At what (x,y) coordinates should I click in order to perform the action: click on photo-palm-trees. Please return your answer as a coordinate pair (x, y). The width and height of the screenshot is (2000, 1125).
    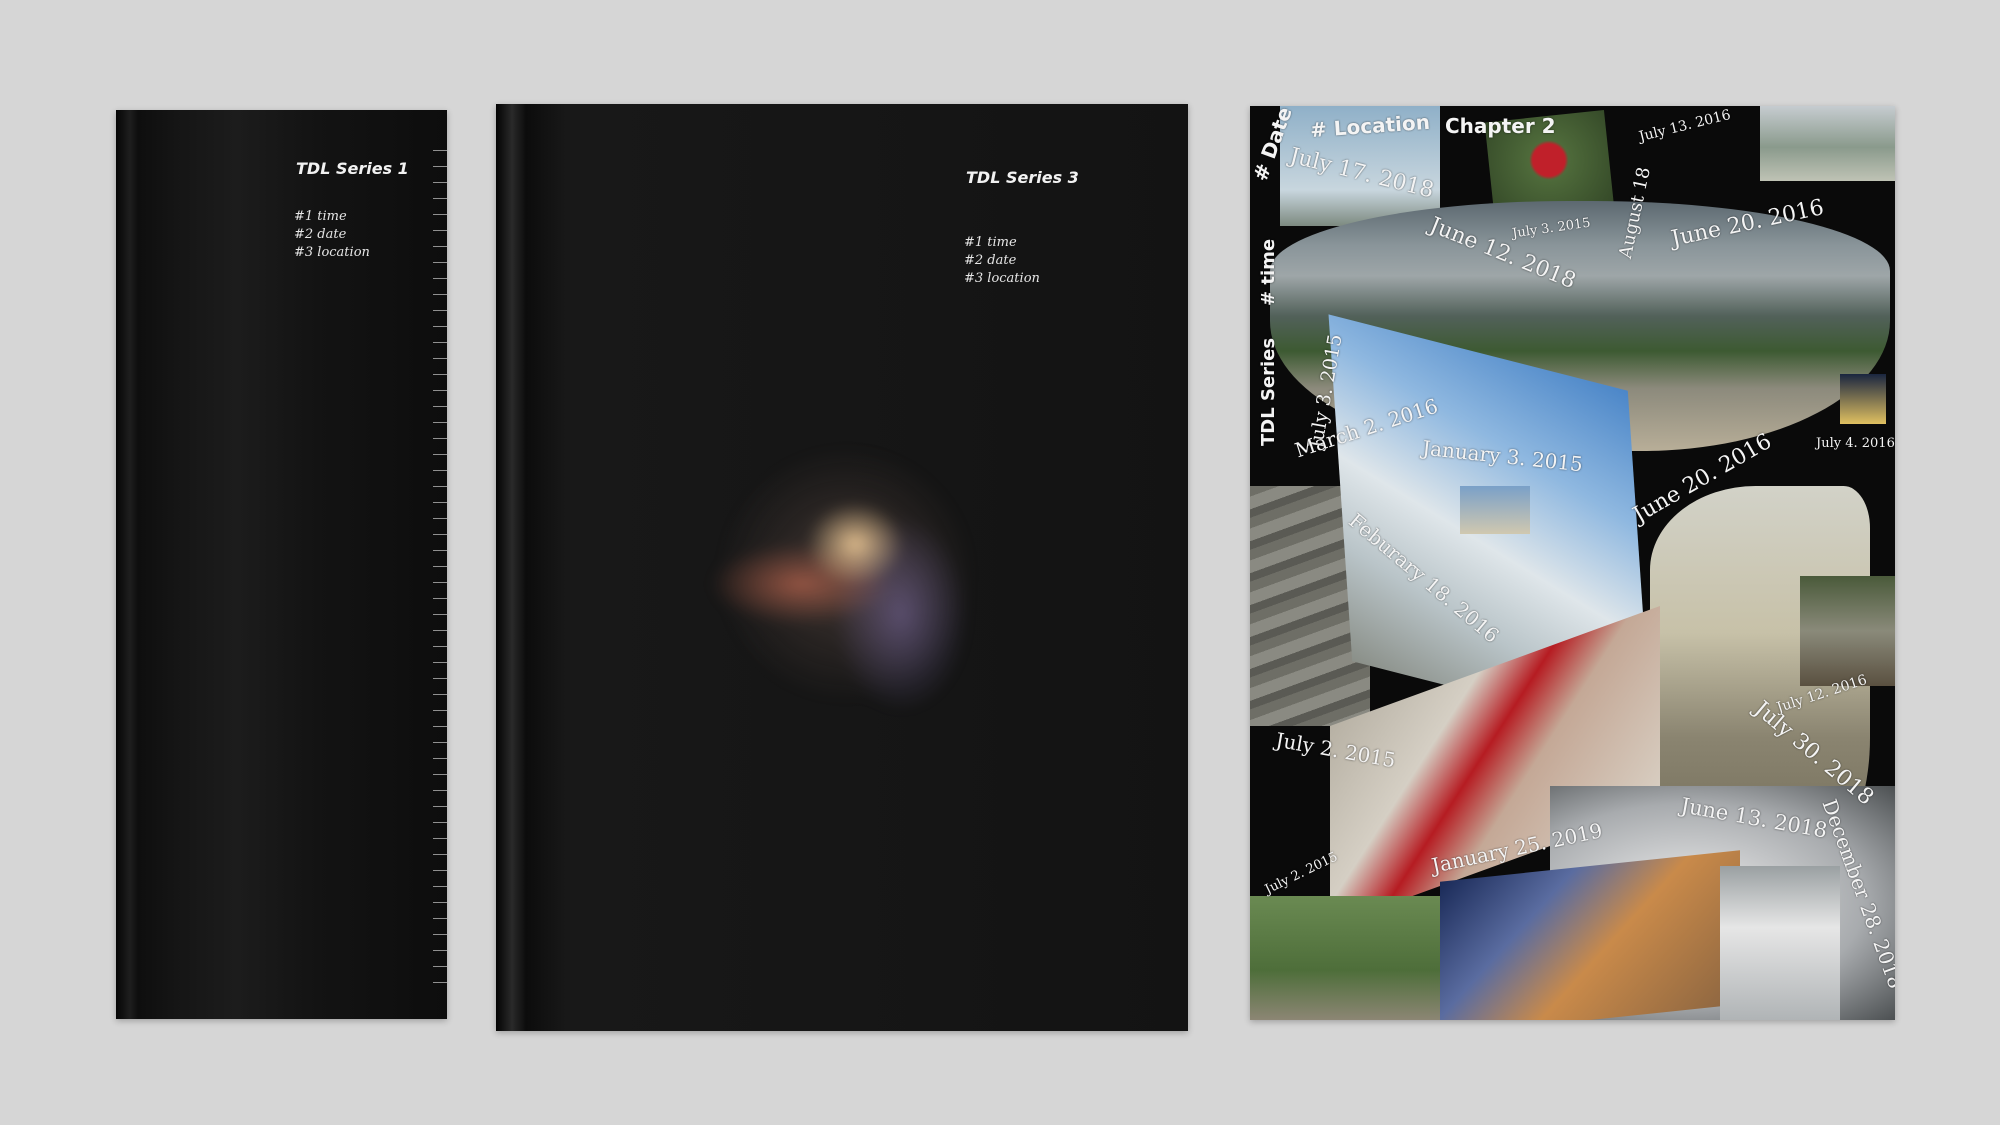
    Looking at the image, I should click on (1780, 943).